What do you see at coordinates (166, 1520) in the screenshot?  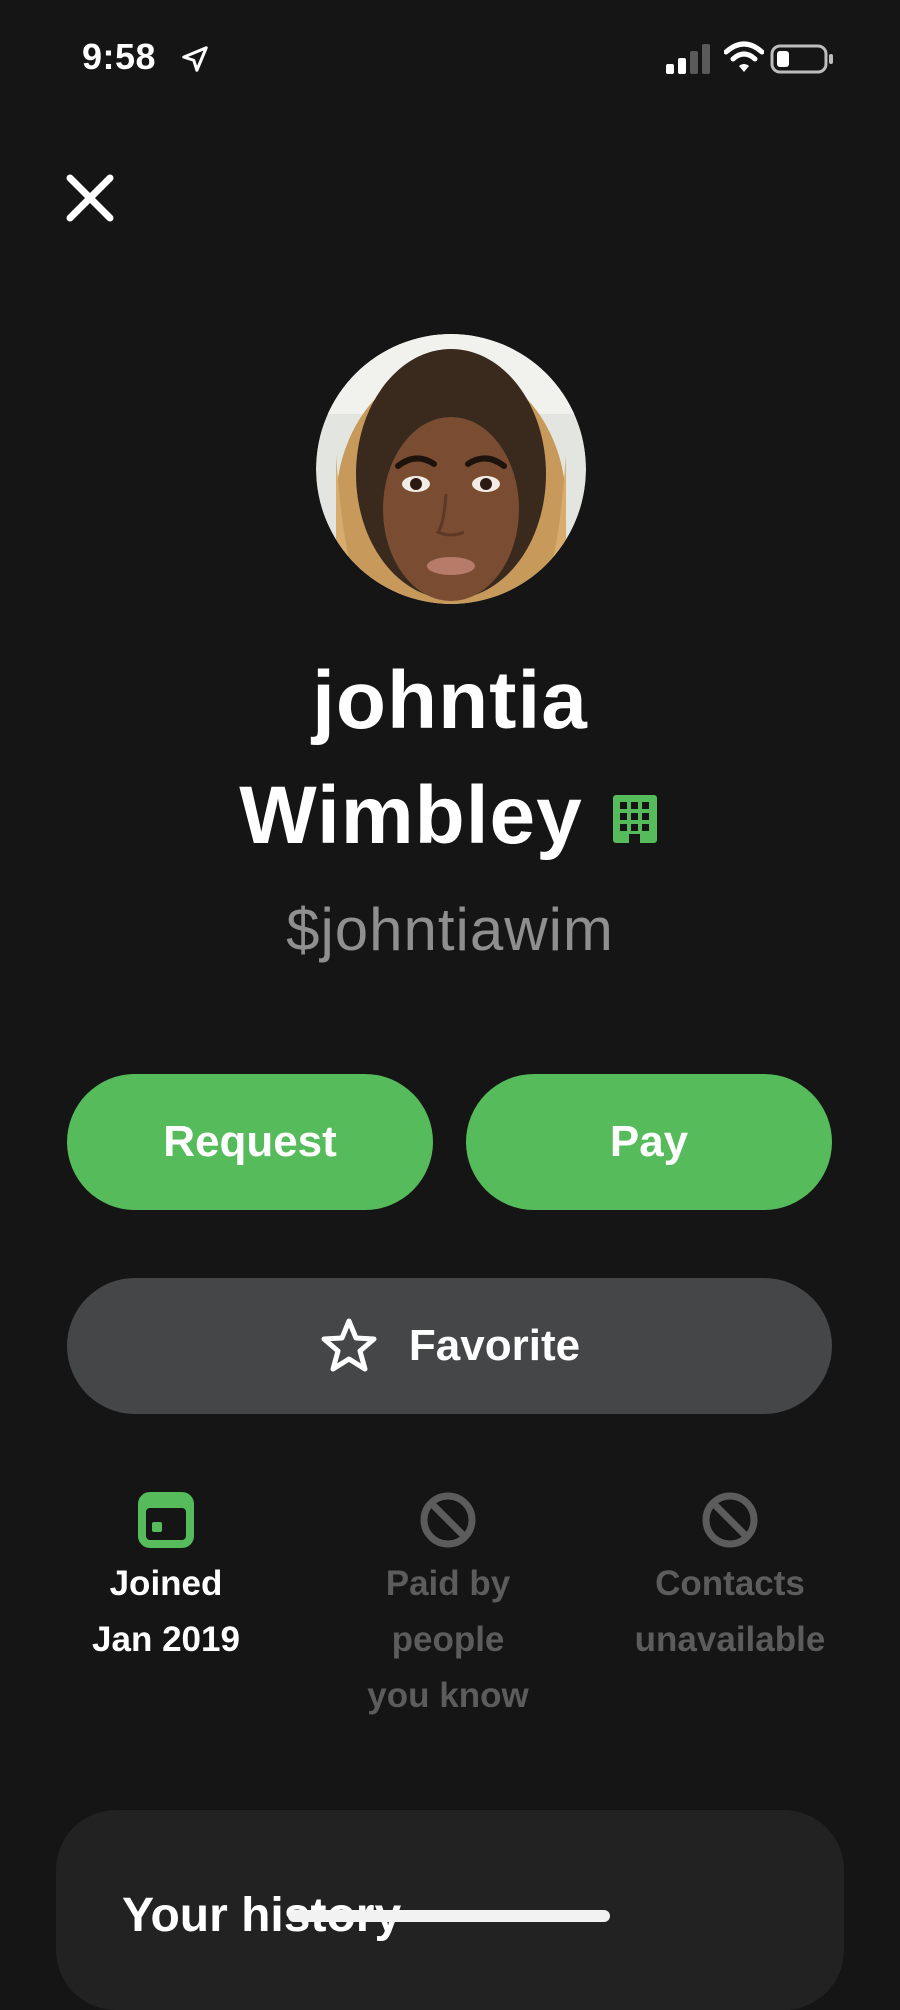 I see `calendar-icon` at bounding box center [166, 1520].